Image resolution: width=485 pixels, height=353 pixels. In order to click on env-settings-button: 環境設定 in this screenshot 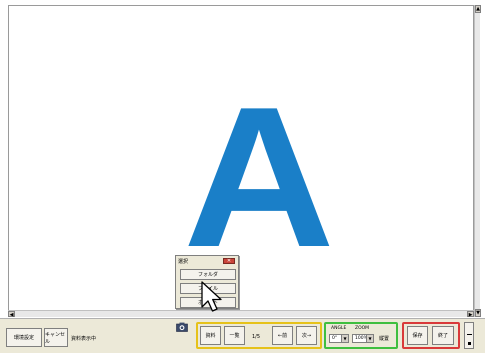, I will do `click(24, 337)`.